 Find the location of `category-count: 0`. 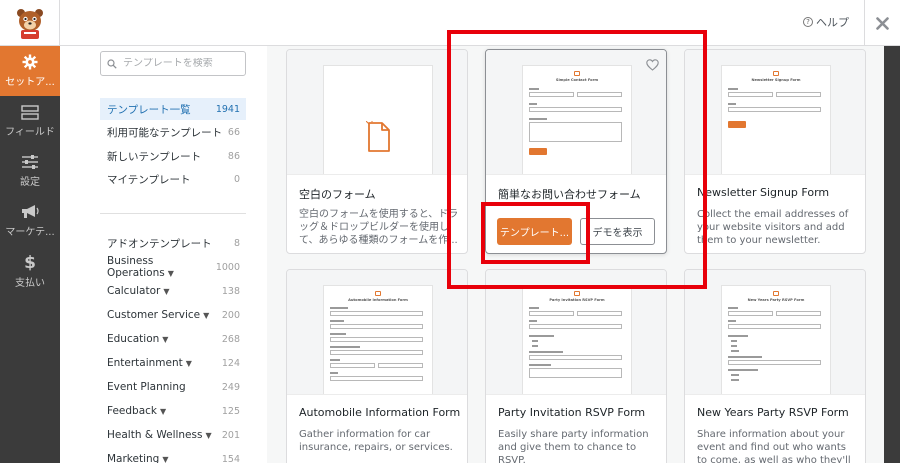

category-count: 0 is located at coordinates (236, 179).